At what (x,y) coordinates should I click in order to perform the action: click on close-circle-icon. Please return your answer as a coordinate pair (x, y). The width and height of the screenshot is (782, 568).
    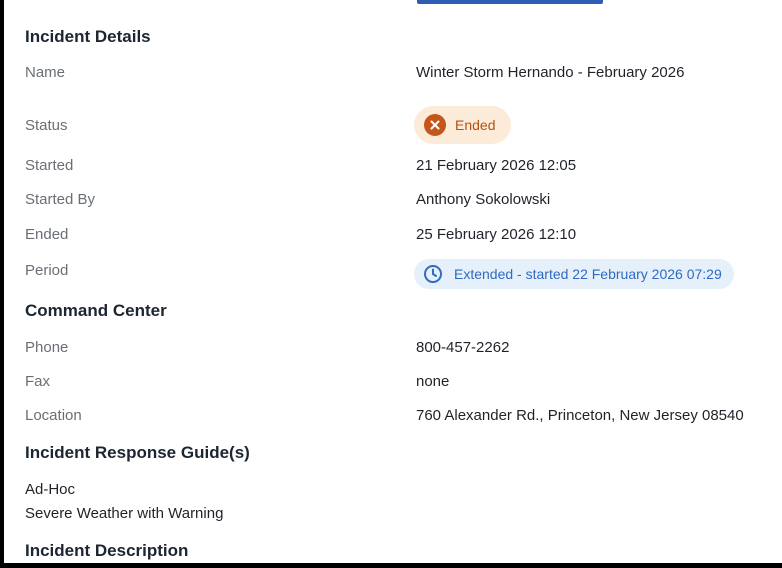
    Looking at the image, I should click on (435, 125).